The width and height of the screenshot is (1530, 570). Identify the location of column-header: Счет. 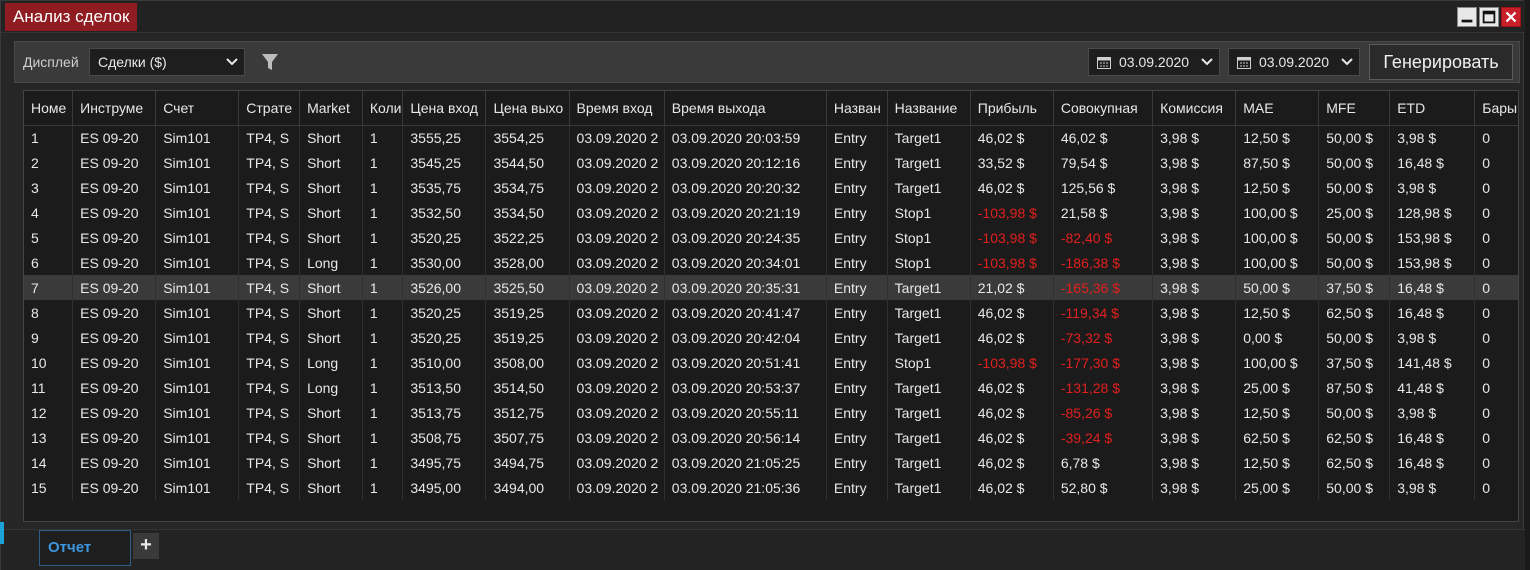
(197, 108).